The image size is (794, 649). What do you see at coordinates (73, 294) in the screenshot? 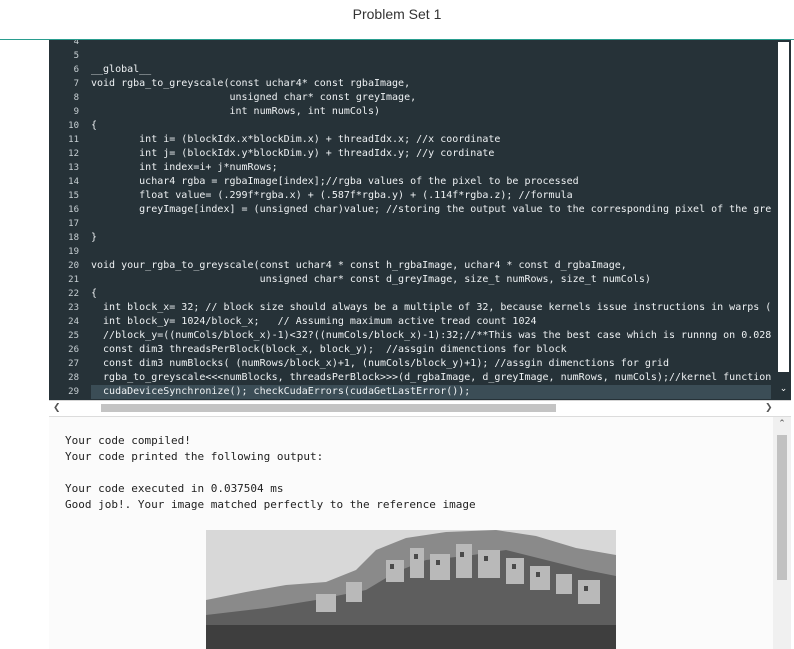
I see `line-number: 22` at bounding box center [73, 294].